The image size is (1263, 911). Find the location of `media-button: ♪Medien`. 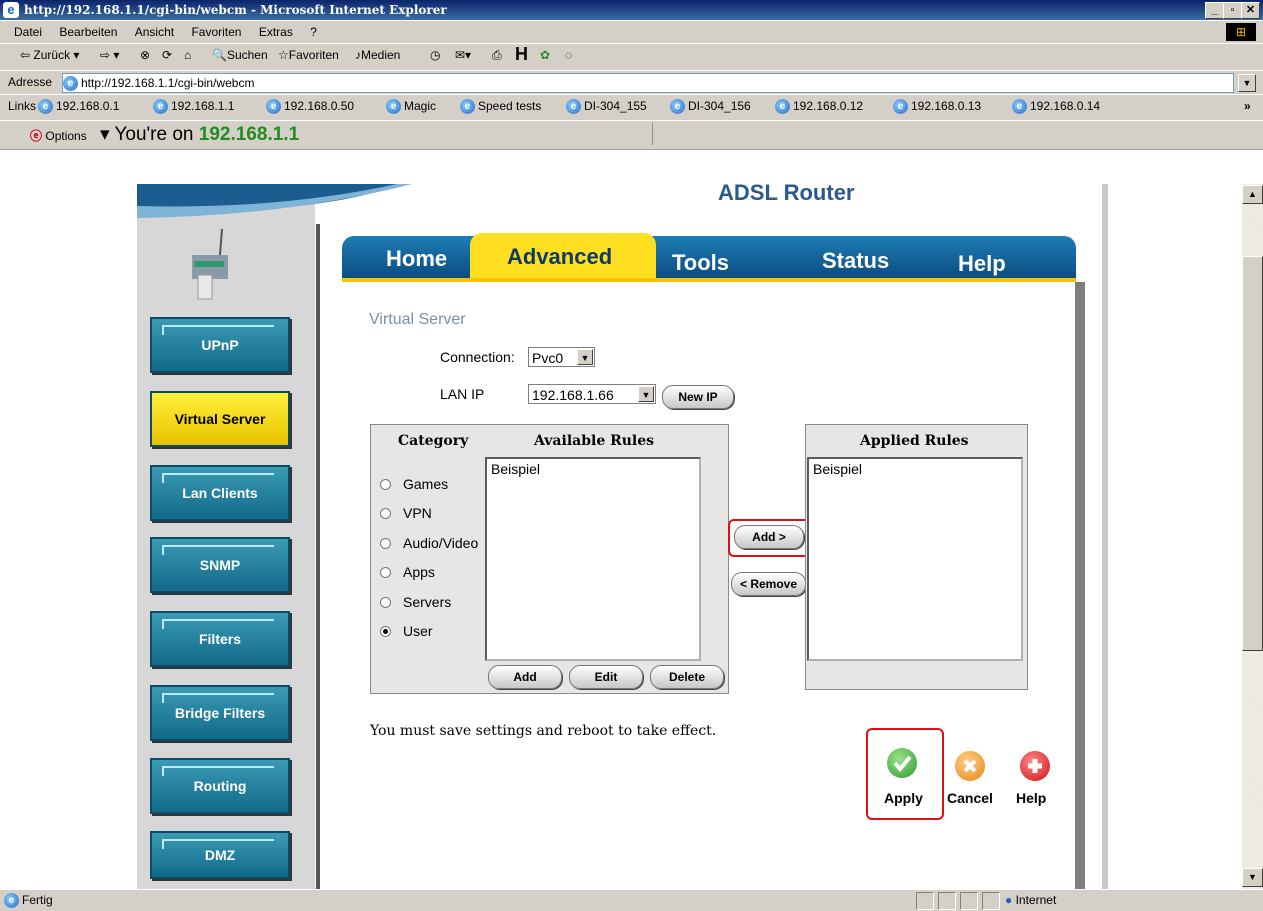

media-button: ♪Medien is located at coordinates (377, 55).